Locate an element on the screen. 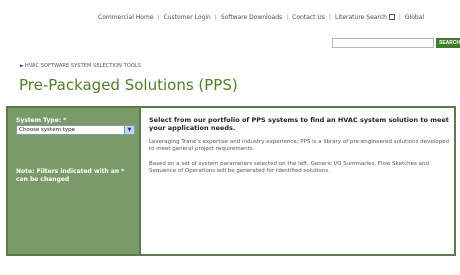  search-button: SEARCH is located at coordinates (448, 43).